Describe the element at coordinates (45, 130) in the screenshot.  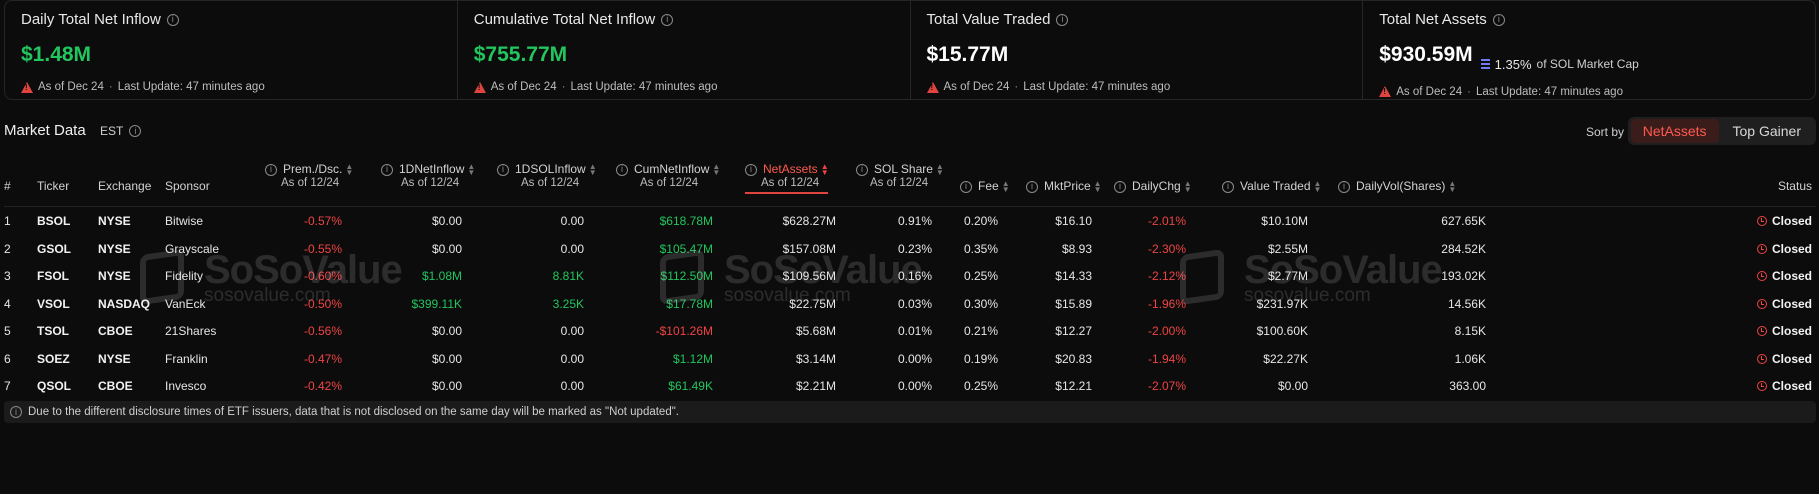
I see `market-data-title: Market Data` at that location.